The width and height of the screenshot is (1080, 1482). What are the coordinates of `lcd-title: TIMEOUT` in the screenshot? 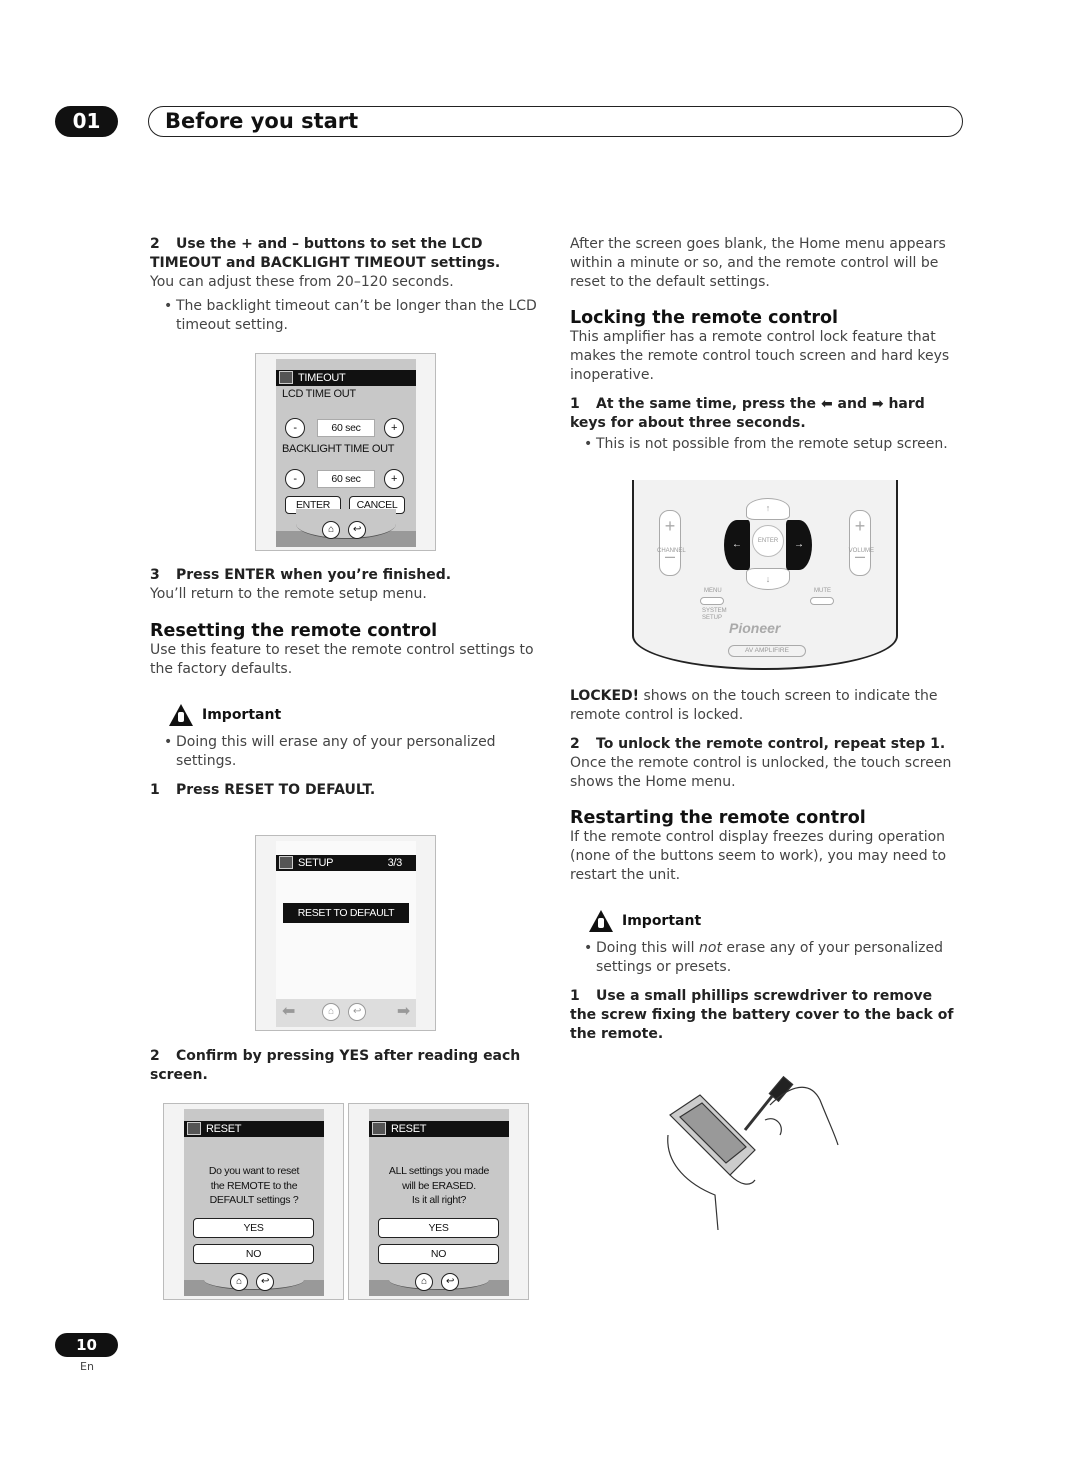 It's located at (322, 378).